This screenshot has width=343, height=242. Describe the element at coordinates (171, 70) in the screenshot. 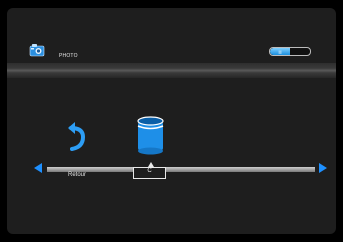

I see `header-separator` at that location.